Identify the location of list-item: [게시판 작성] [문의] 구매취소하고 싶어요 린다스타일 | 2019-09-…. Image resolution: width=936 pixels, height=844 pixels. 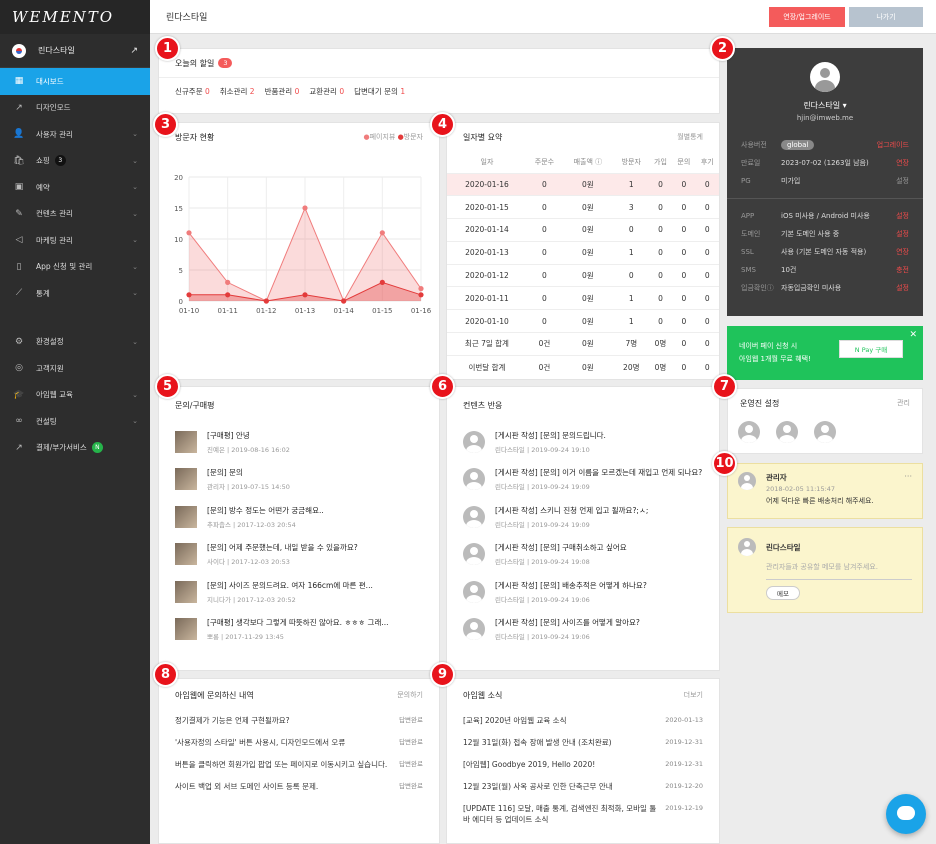
(583, 555).